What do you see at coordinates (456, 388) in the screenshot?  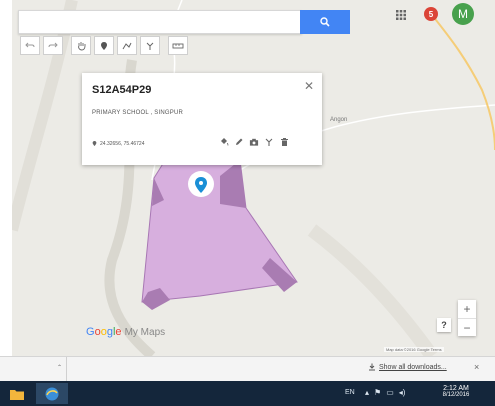 I see `clock-time: 2:12 AM` at bounding box center [456, 388].